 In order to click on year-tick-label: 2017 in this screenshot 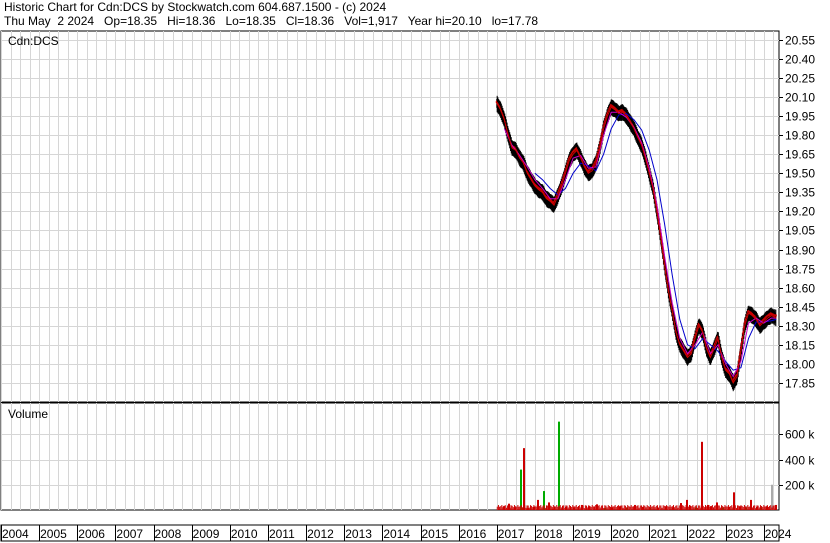, I will do `click(511, 534)`.